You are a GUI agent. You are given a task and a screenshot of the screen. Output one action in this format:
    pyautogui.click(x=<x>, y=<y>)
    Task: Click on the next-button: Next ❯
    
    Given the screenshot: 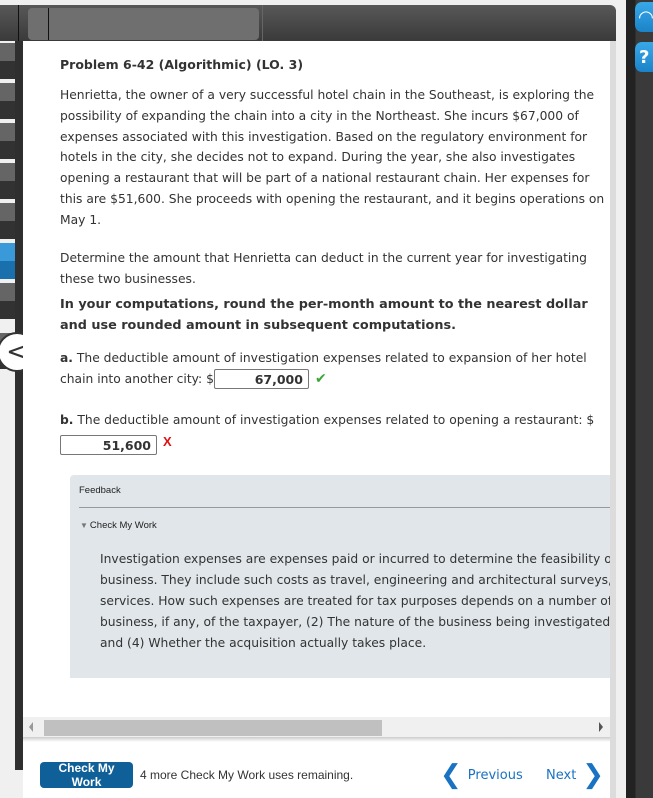 What is the action you would take?
    pyautogui.click(x=575, y=775)
    